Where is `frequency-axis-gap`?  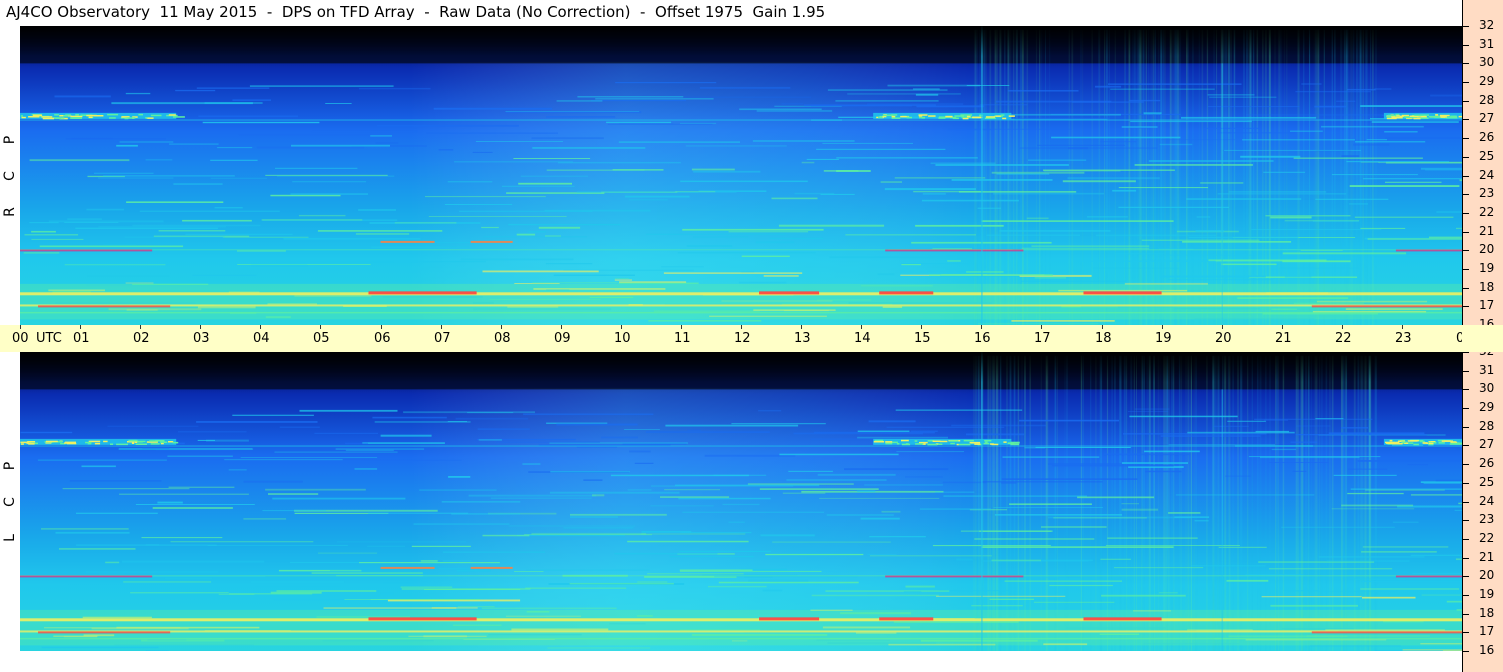
frequency-axis-gap is located at coordinates (1482, 338).